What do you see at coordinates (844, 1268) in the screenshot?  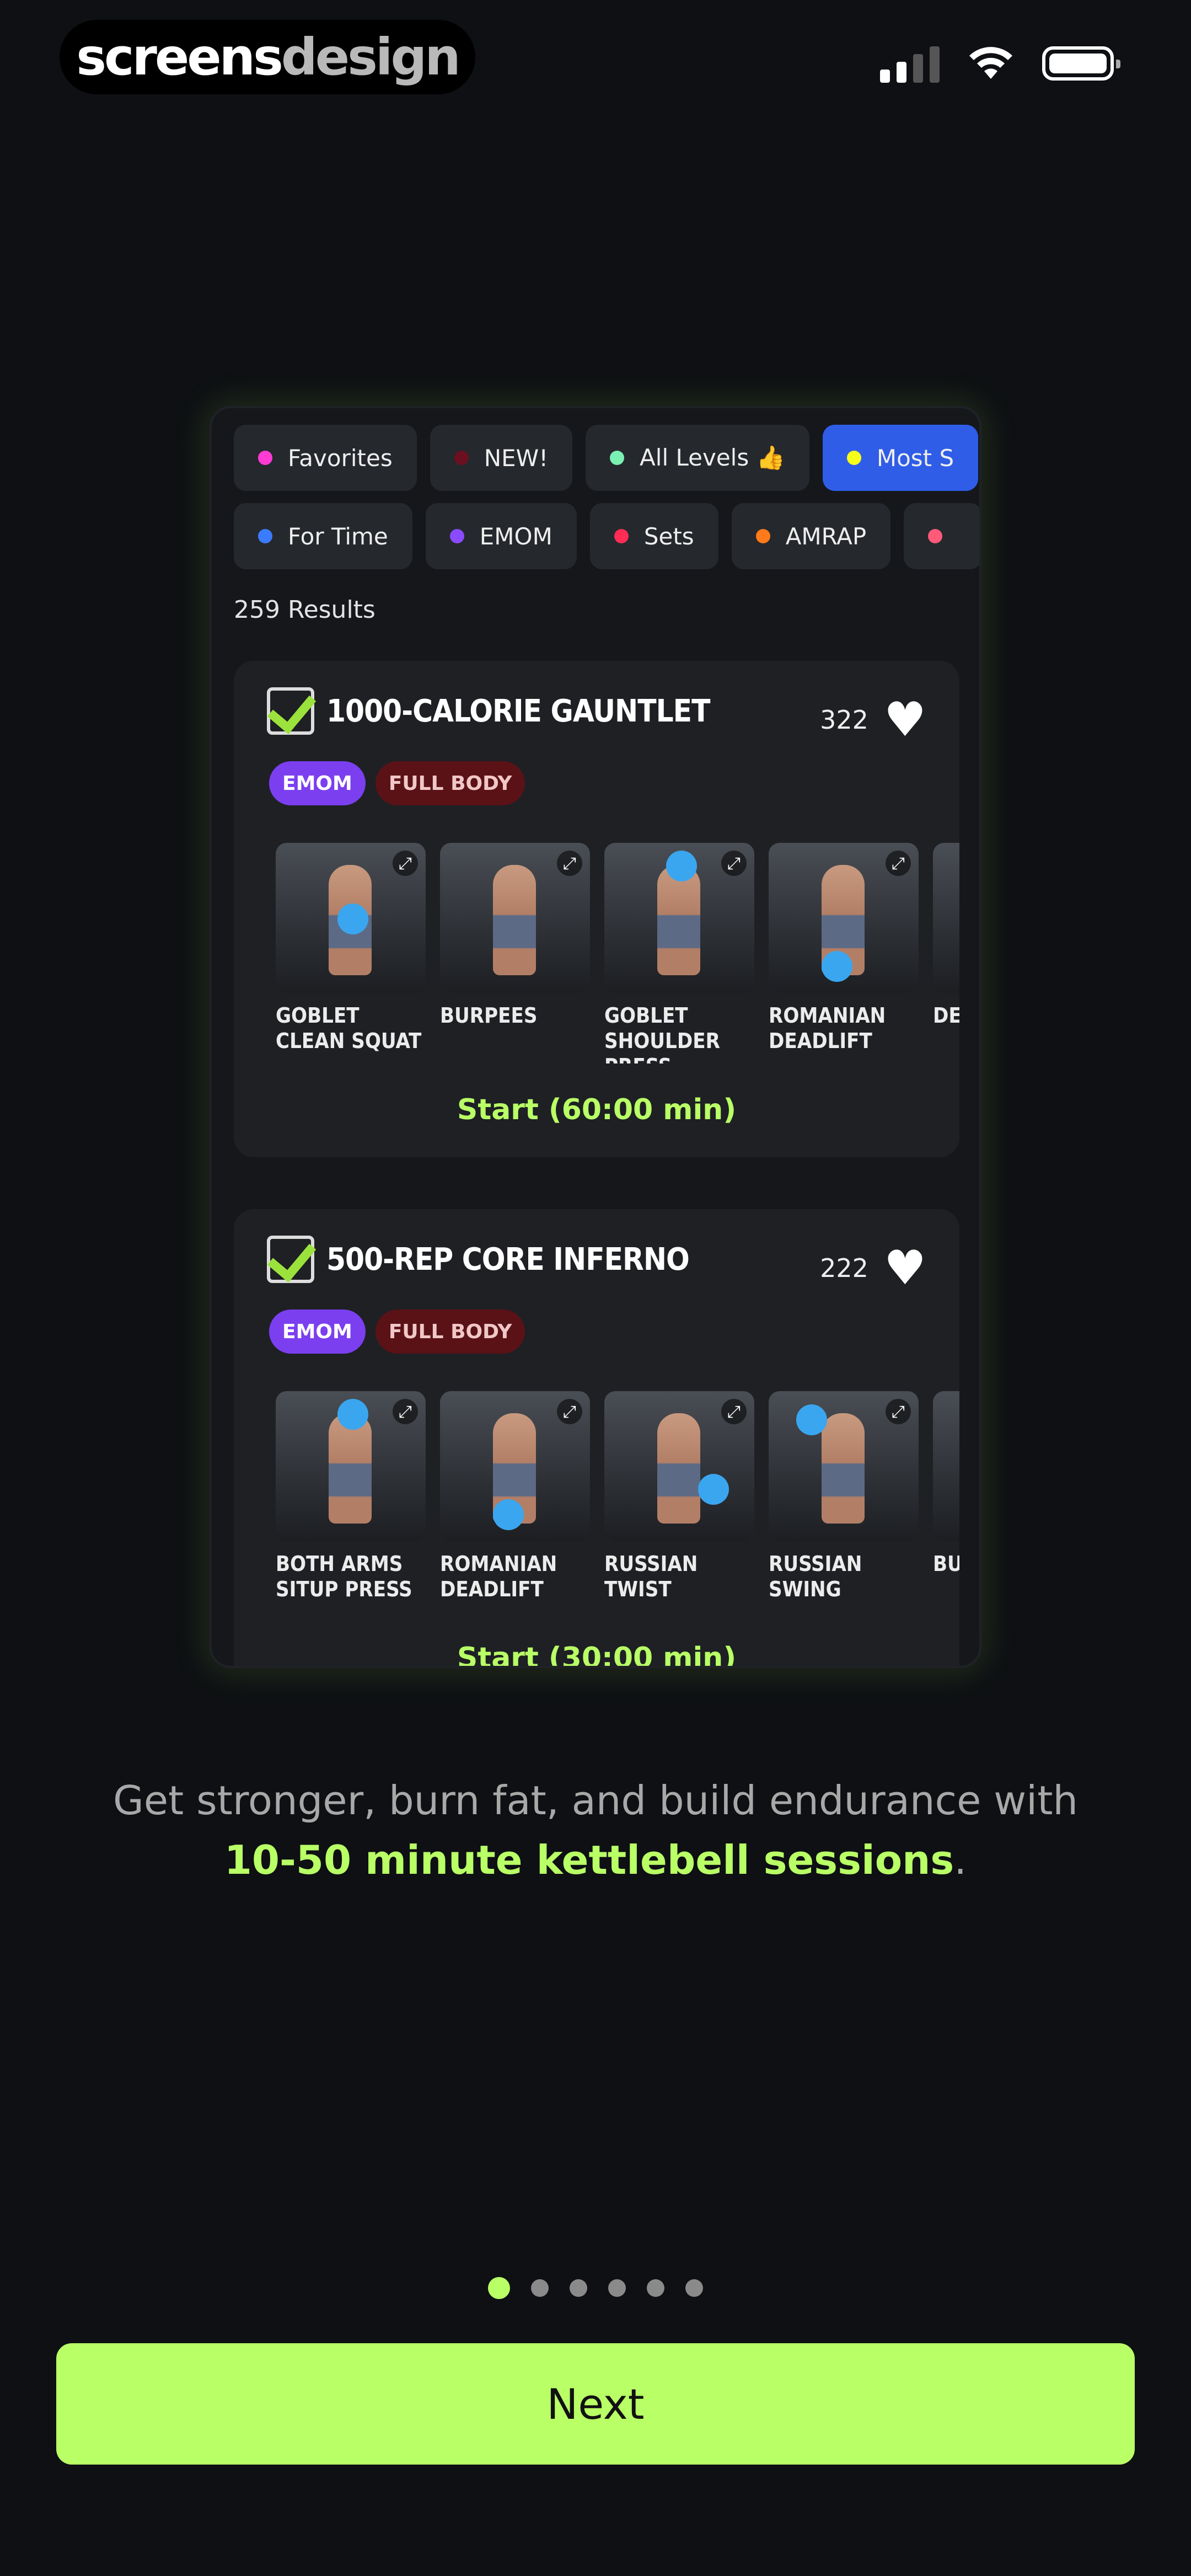 I see `likes-count: 222` at bounding box center [844, 1268].